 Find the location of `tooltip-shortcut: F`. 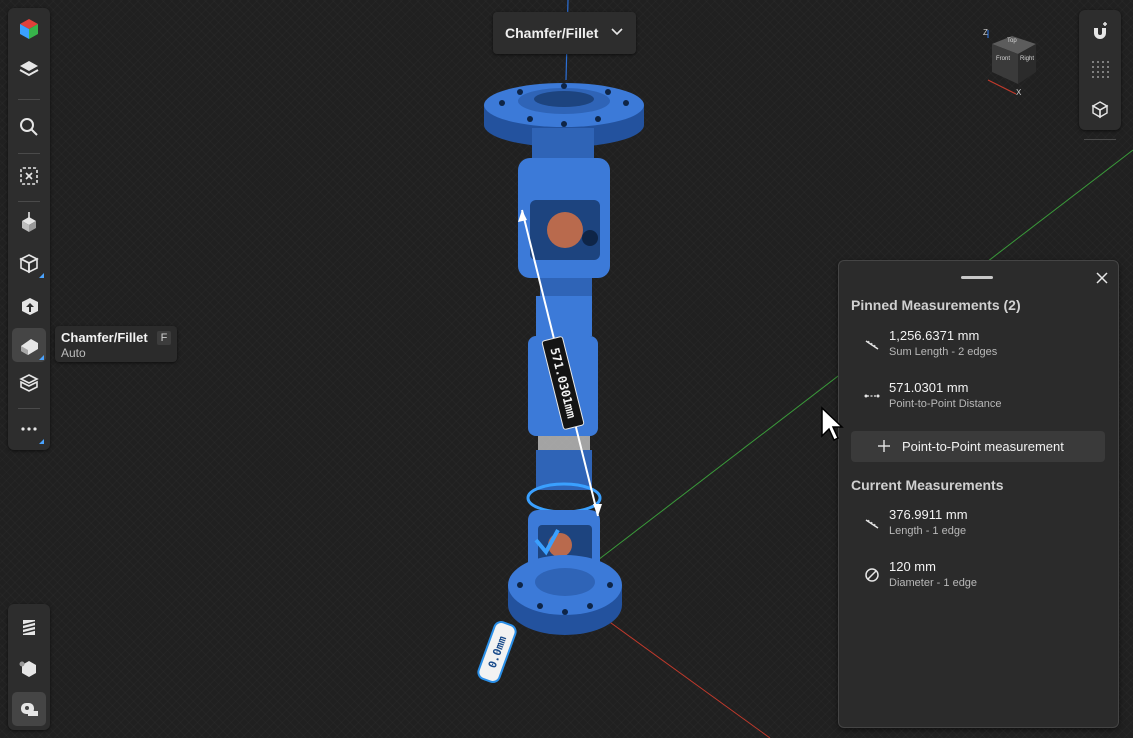

tooltip-shortcut: F is located at coordinates (164, 338).